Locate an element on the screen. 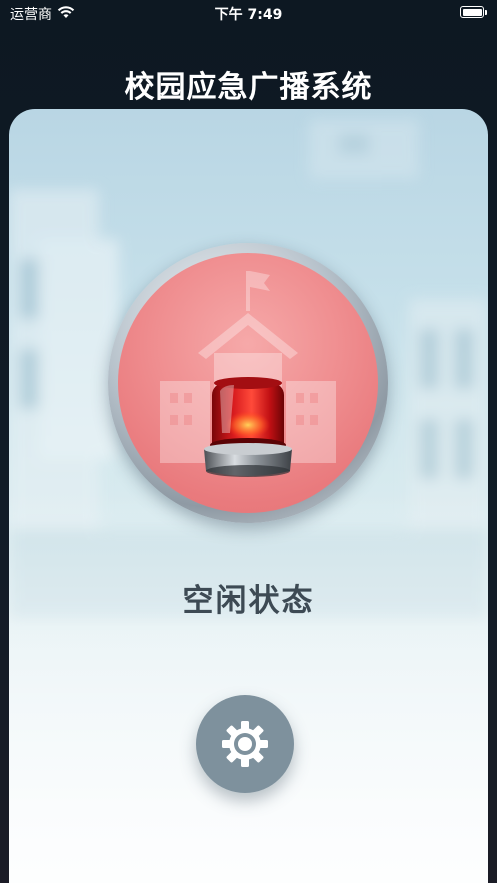 This screenshot has height=883, width=497. gear-icon is located at coordinates (245, 744).